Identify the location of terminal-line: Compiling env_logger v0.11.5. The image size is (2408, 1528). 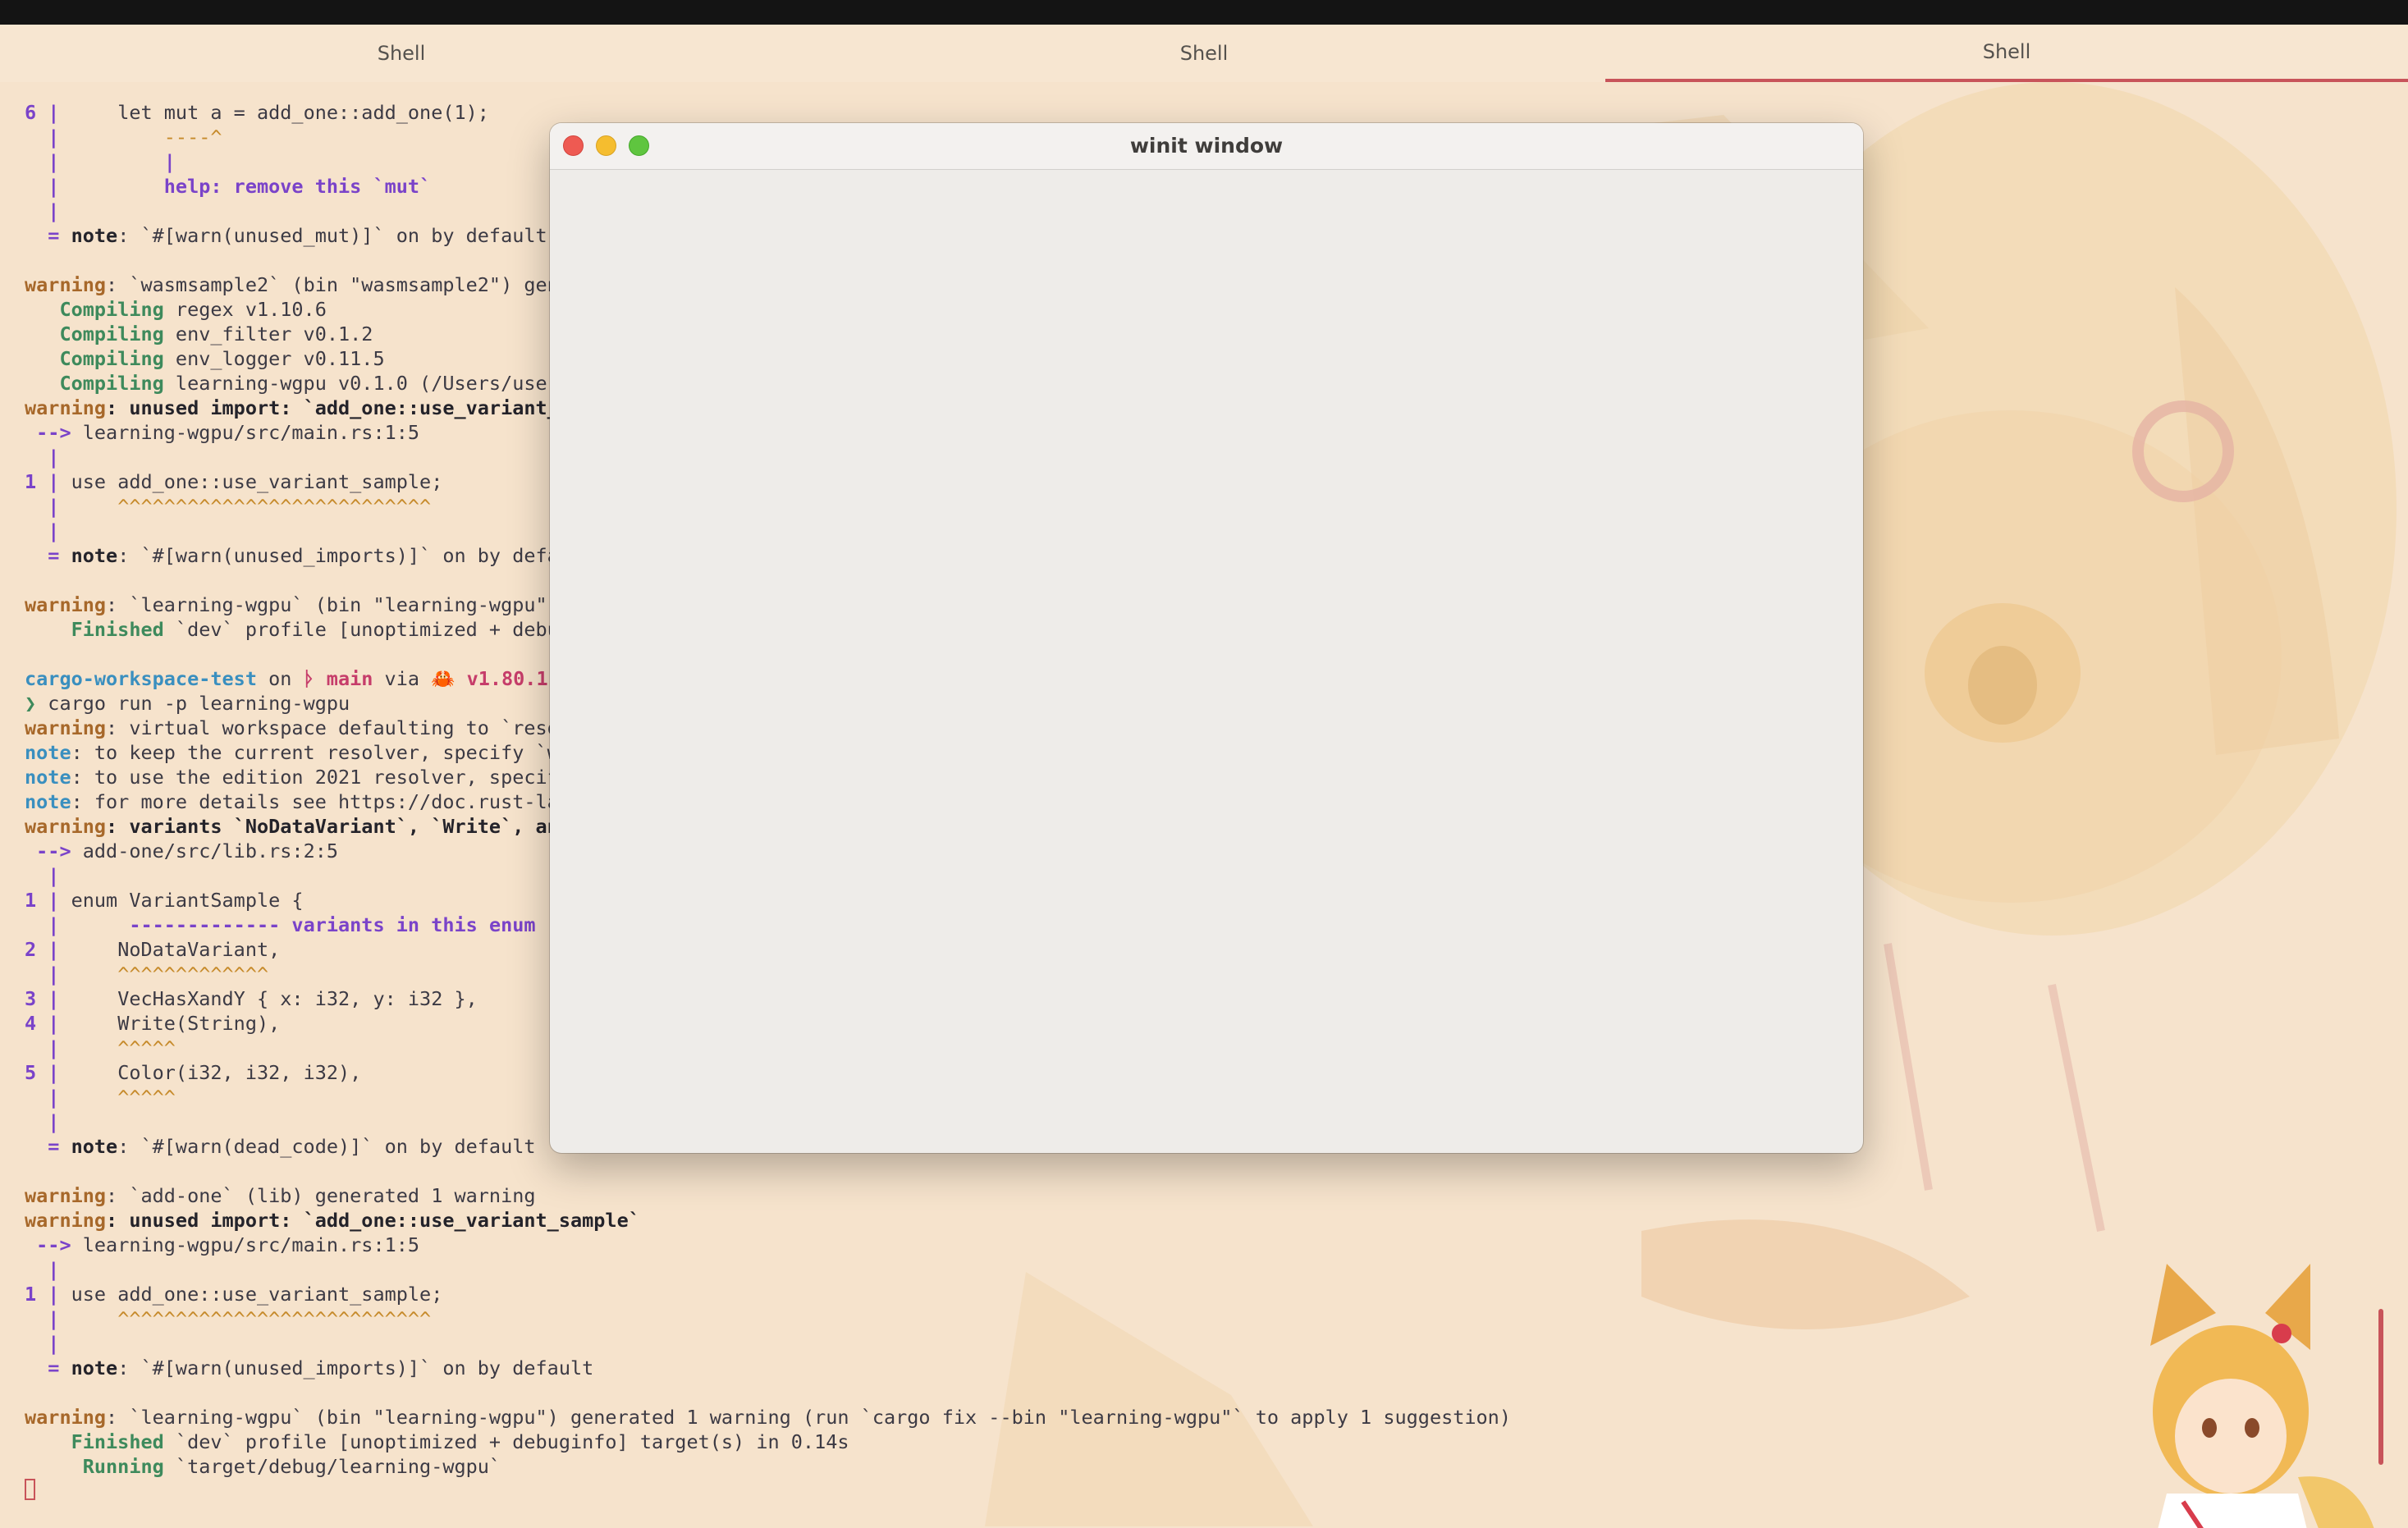
(205, 359).